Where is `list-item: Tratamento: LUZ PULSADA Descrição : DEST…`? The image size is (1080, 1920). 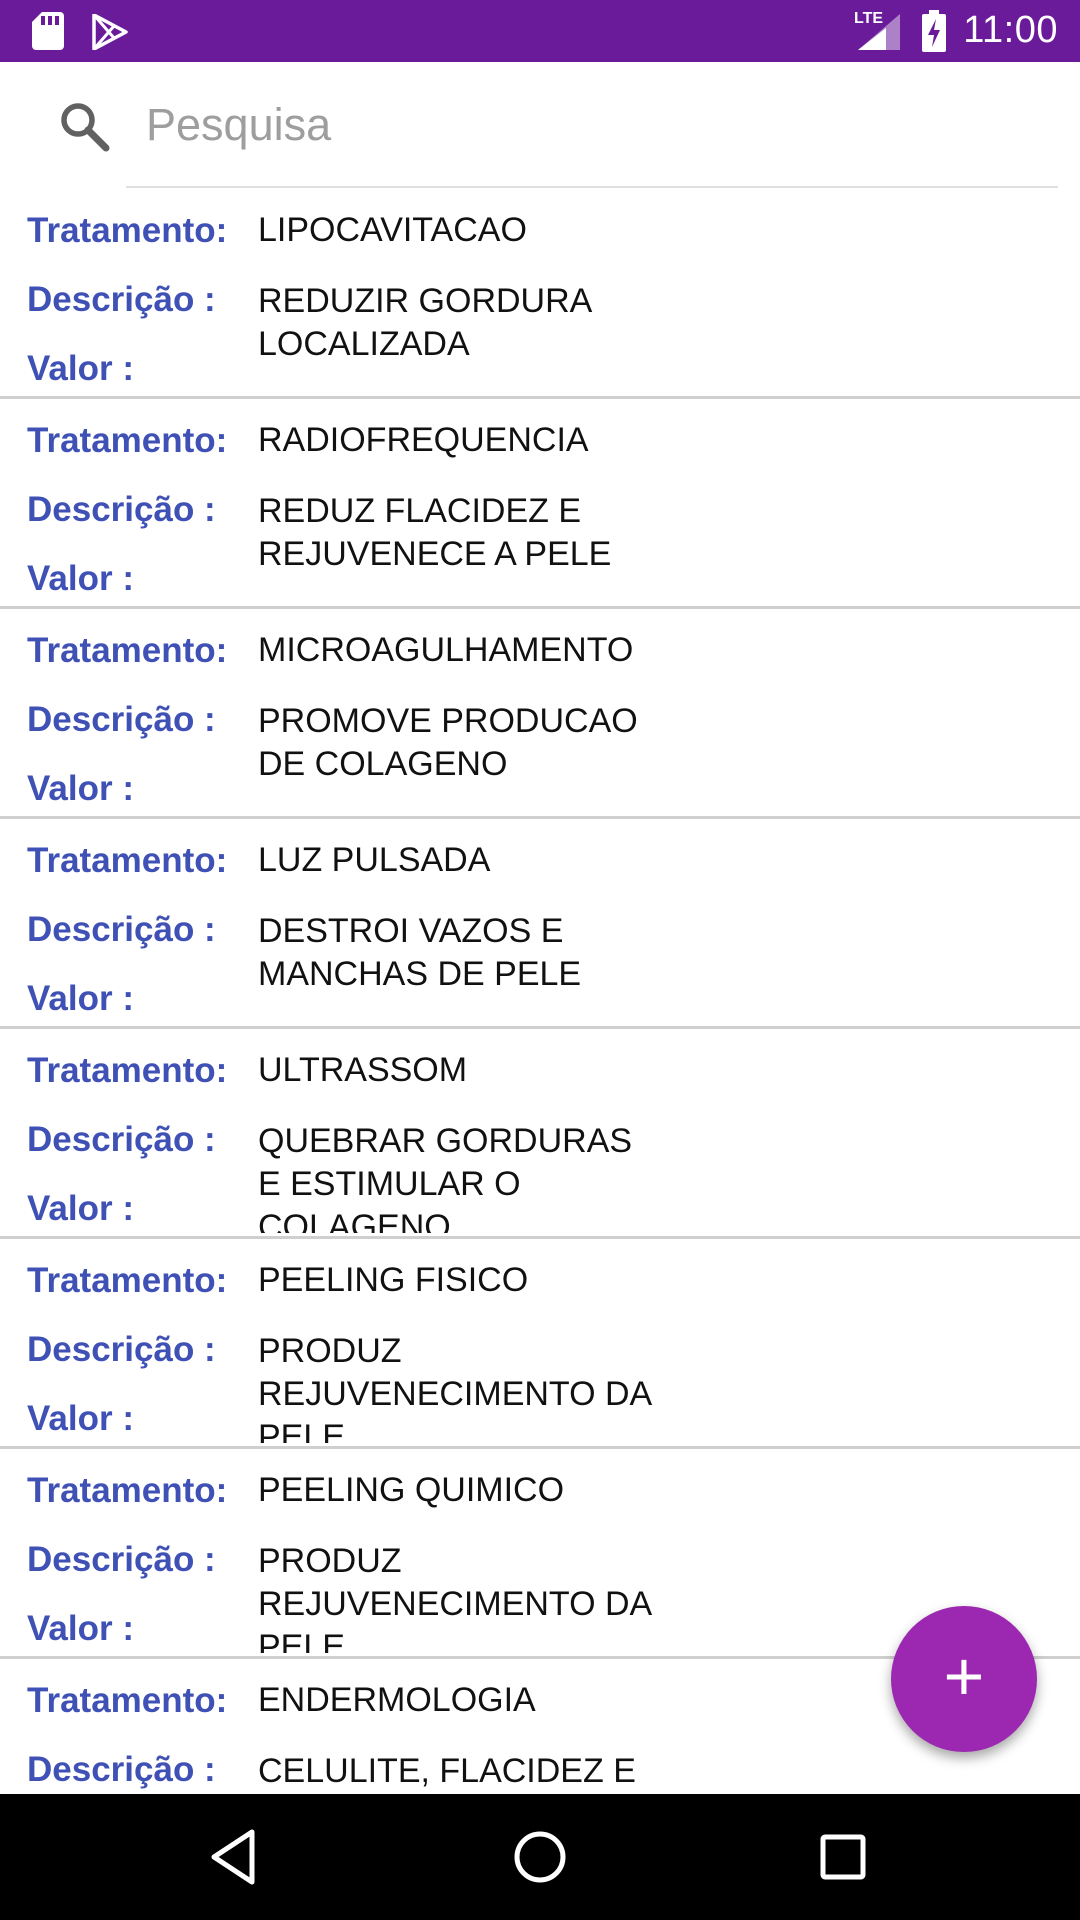
list-item: Tratamento: LUZ PULSADA Descrição : DEST… is located at coordinates (540, 924).